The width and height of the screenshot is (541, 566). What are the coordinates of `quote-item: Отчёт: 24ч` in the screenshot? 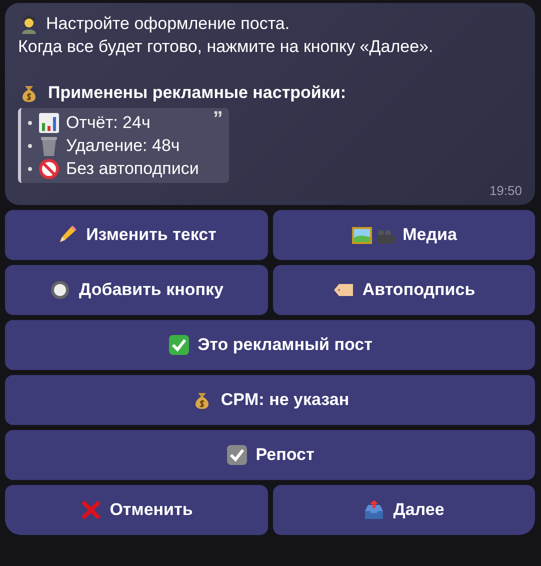 It's located at (108, 123).